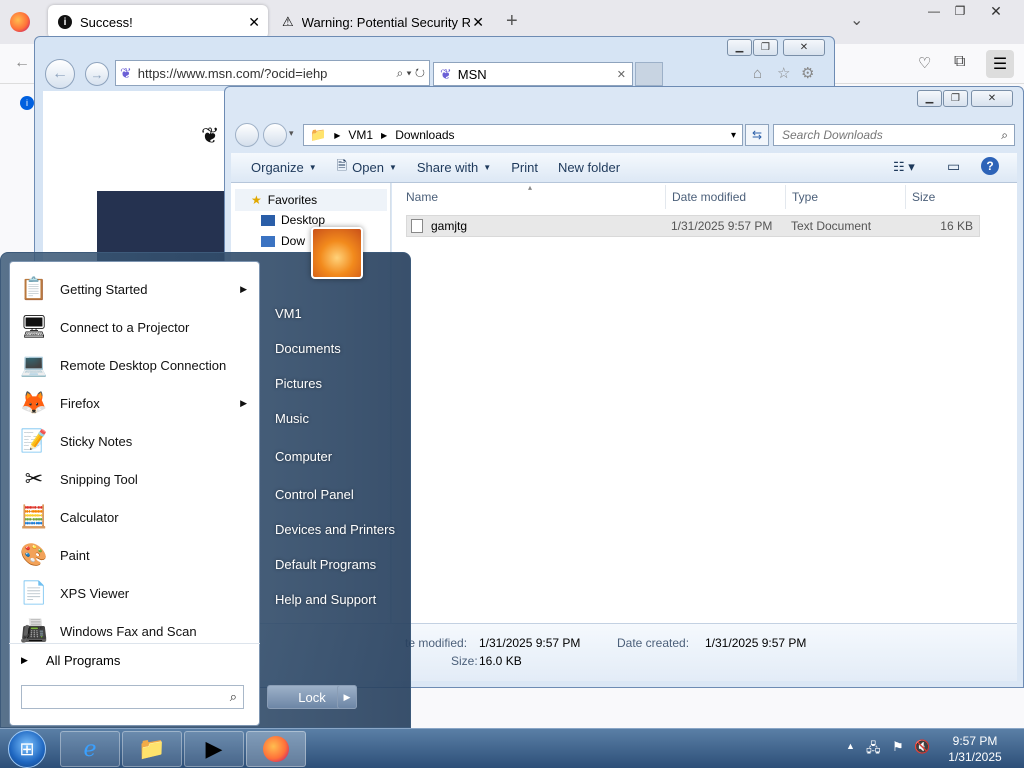 Image resolution: width=1024 pixels, height=768 pixels. What do you see at coordinates (256, 200) in the screenshot?
I see `star-icon: ★` at bounding box center [256, 200].